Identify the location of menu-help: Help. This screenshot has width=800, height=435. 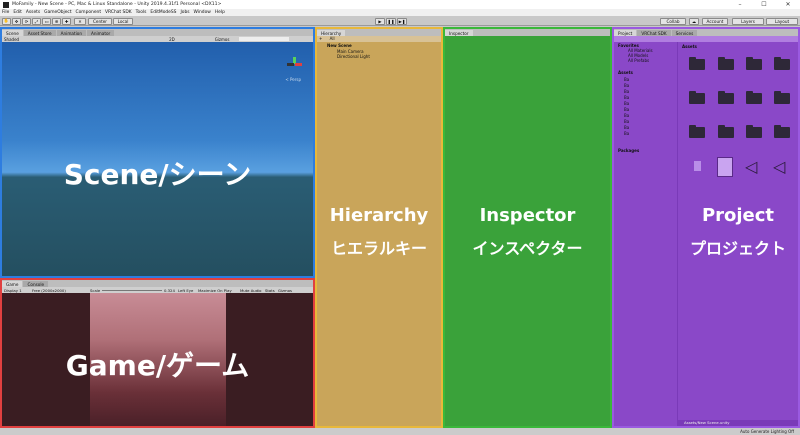
(220, 12).